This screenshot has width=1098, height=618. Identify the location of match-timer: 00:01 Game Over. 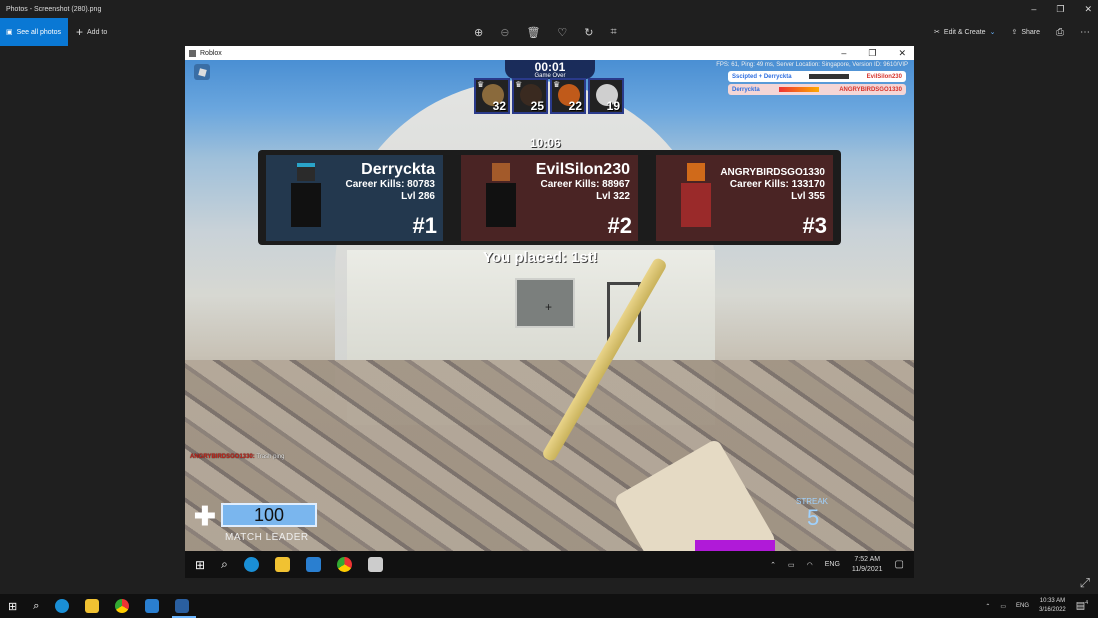
(550, 69).